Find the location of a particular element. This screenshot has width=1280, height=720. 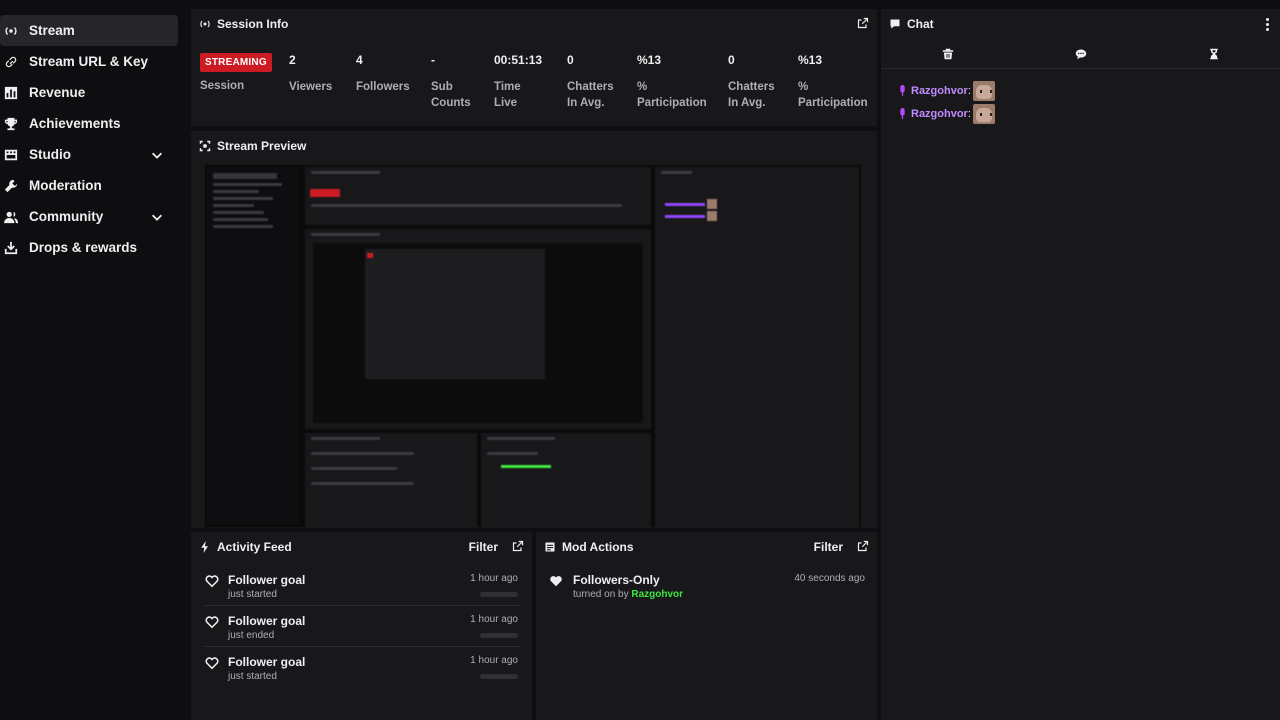

sidebar-item-label: Drops & rewards is located at coordinates (83, 247).